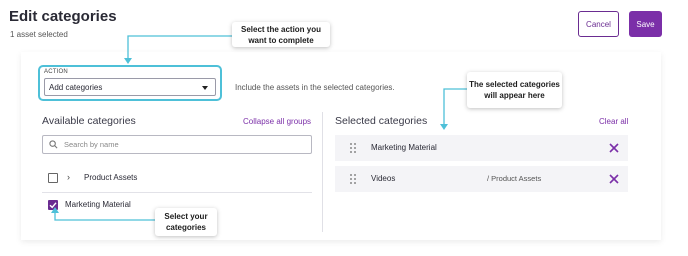 Image resolution: width=688 pixels, height=256 pixels. What do you see at coordinates (514, 90) in the screenshot?
I see `callout-selected: The selected categories will appear here` at bounding box center [514, 90].